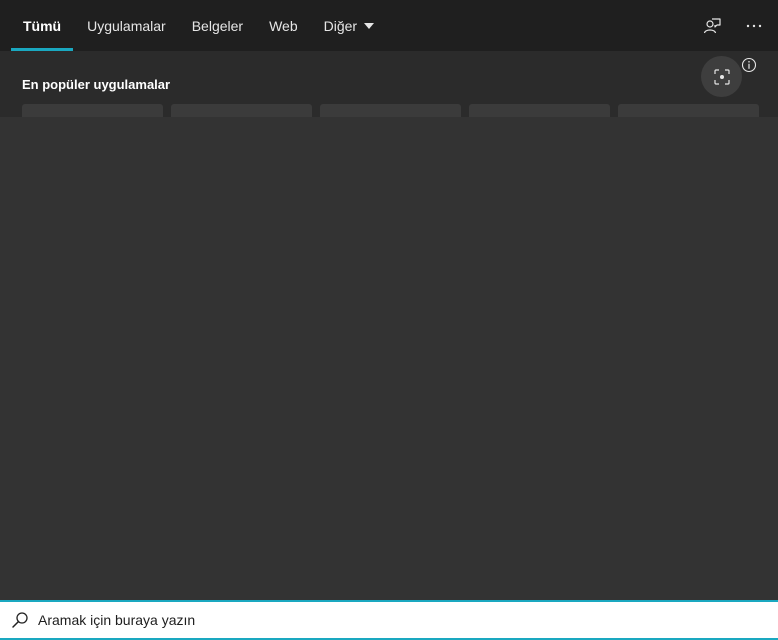 The image size is (778, 640). I want to click on search-box, so click(389, 620).